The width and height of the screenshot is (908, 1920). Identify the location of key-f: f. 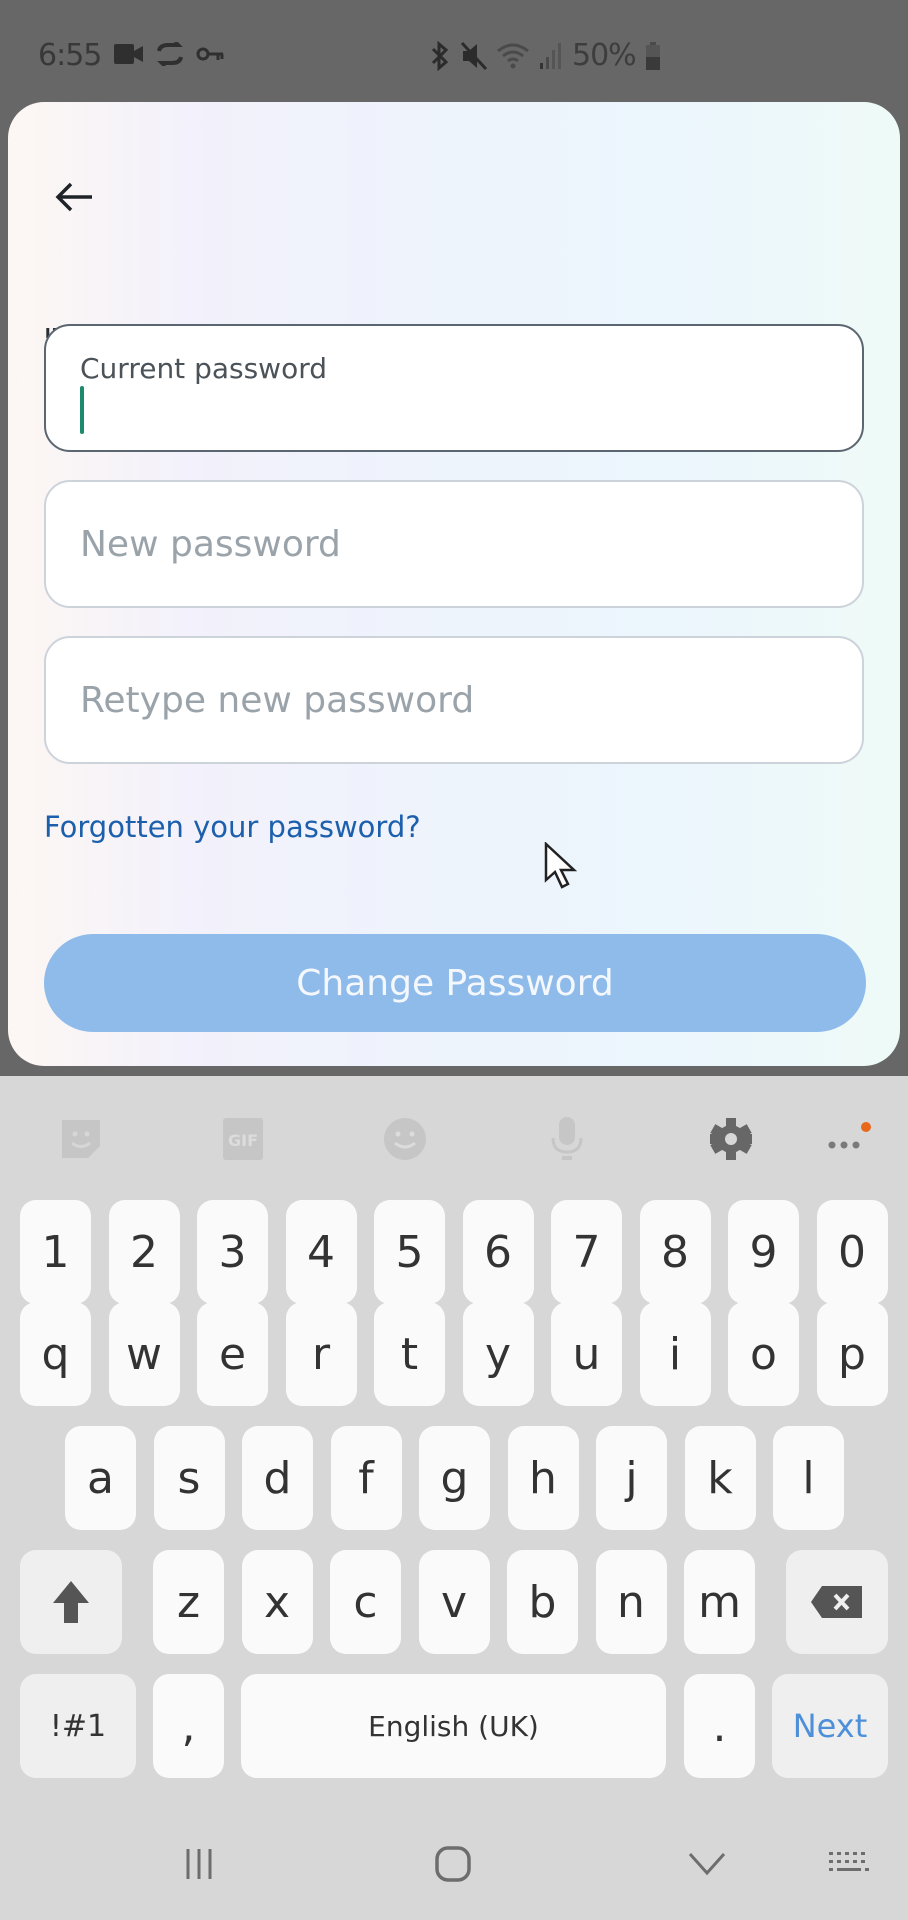
(366, 1478).